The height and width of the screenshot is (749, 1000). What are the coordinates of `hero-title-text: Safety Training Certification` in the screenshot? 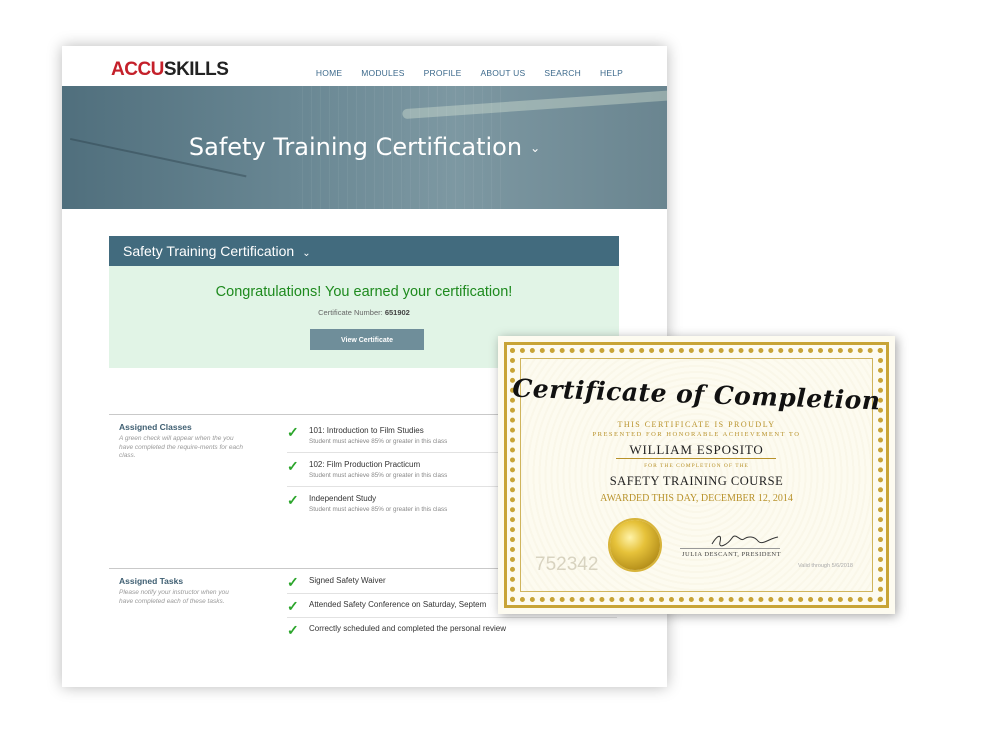 It's located at (355, 147).